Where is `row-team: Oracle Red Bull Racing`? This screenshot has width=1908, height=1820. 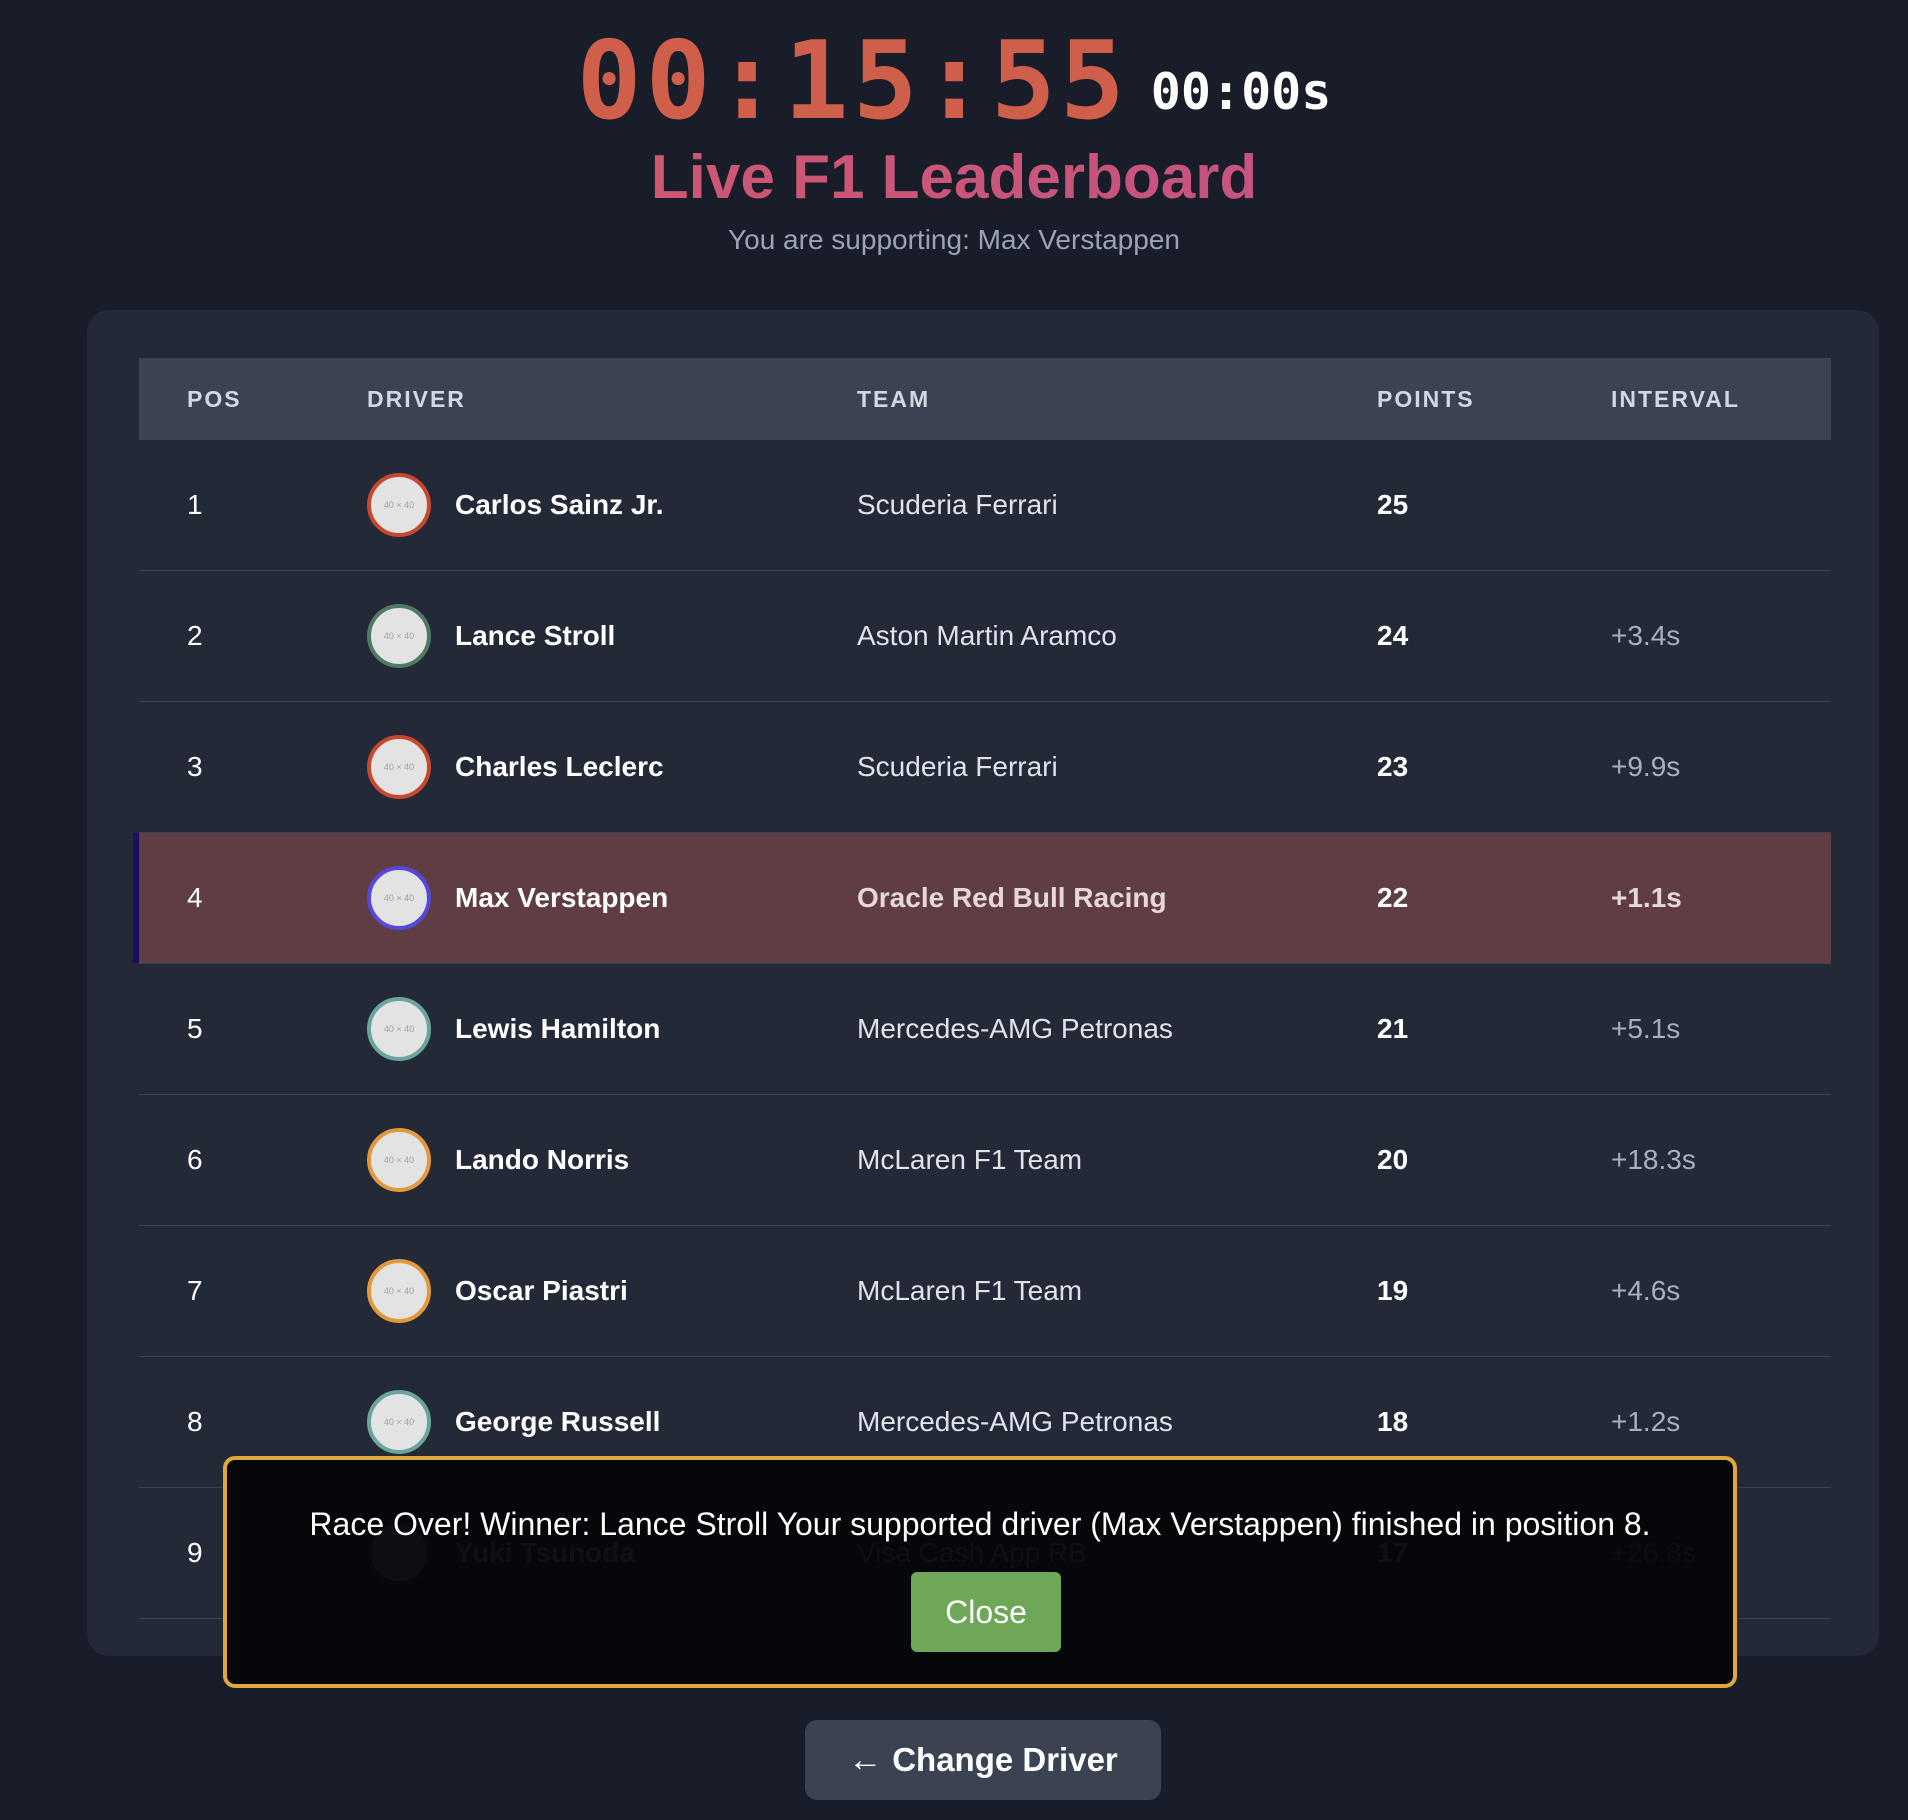
row-team: Oracle Red Bull Racing is located at coordinates (1012, 897).